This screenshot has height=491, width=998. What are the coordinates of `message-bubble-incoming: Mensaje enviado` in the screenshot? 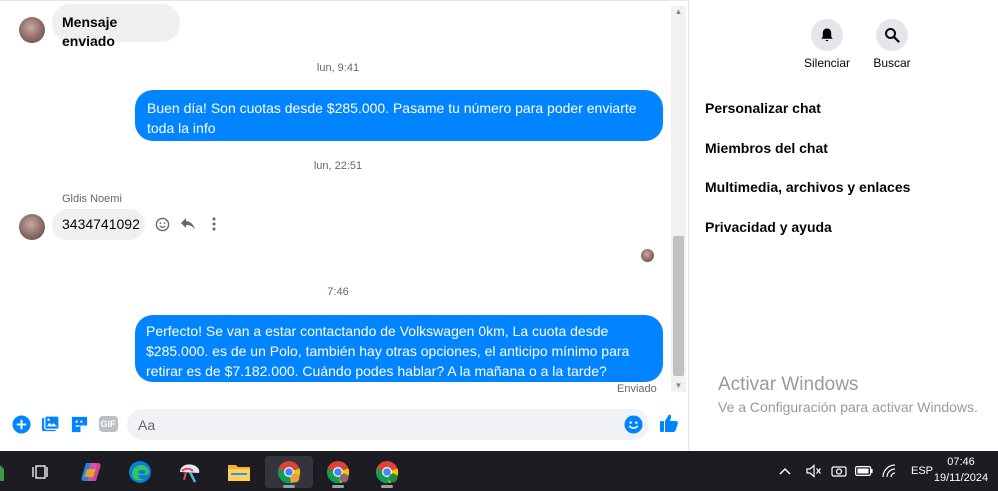 It's located at (116, 26).